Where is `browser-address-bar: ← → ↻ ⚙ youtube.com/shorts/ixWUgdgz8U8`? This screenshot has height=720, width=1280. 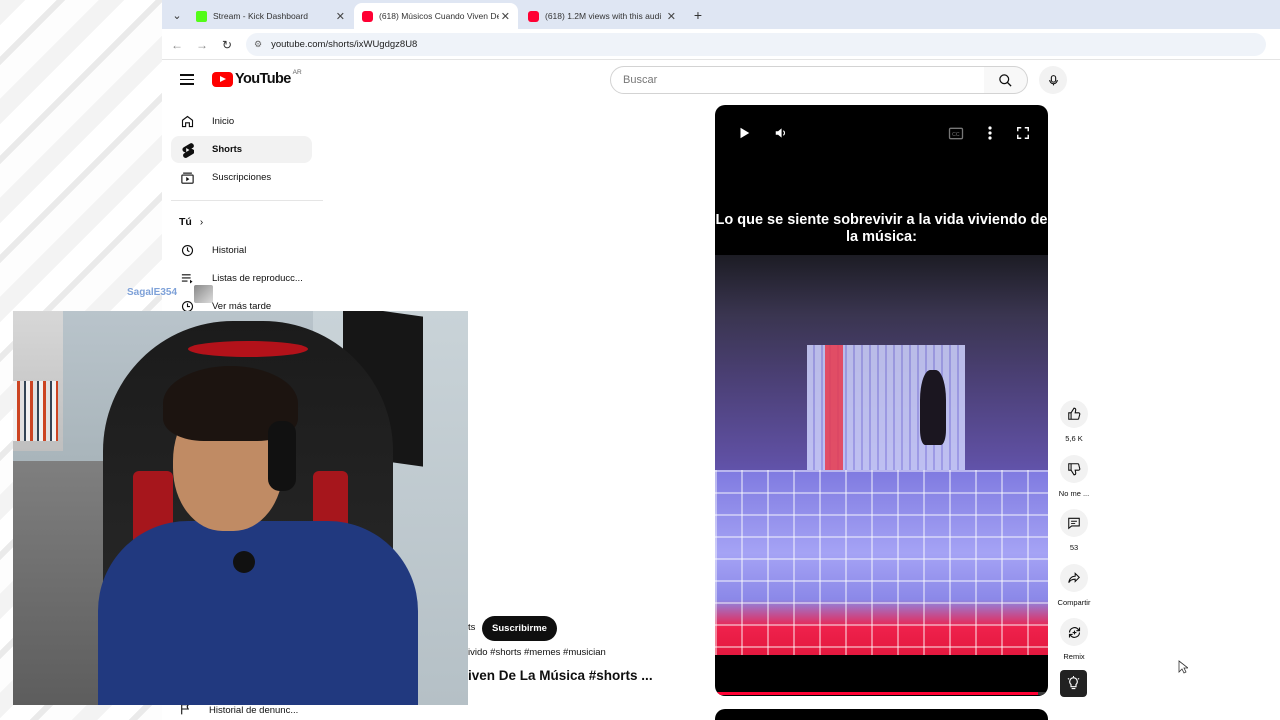
browser-address-bar: ← → ↻ ⚙ youtube.com/shorts/ixWUgdgz8U8 is located at coordinates (721, 44).